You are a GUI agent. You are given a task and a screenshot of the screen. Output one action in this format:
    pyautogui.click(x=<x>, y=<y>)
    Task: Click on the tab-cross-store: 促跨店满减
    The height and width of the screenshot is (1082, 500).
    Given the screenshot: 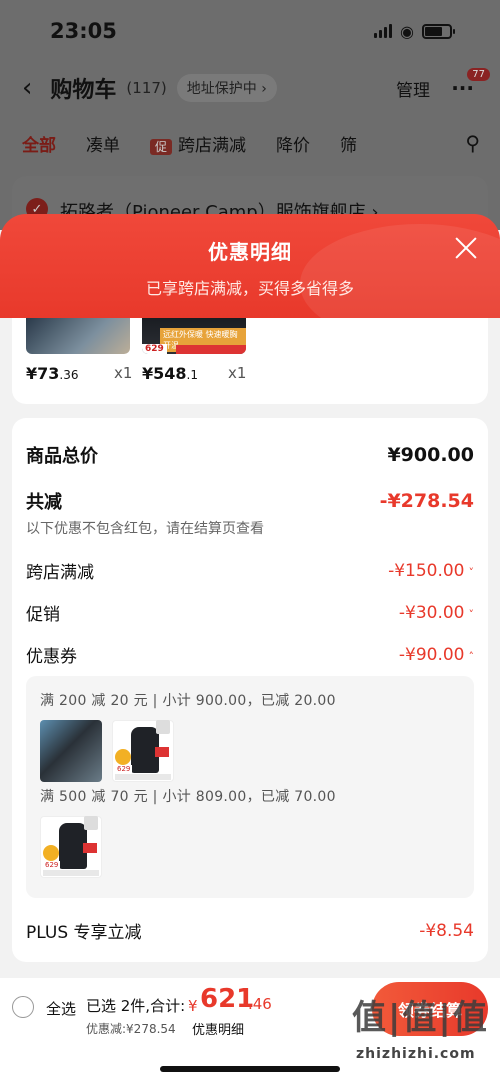 What is the action you would take?
    pyautogui.click(x=198, y=143)
    